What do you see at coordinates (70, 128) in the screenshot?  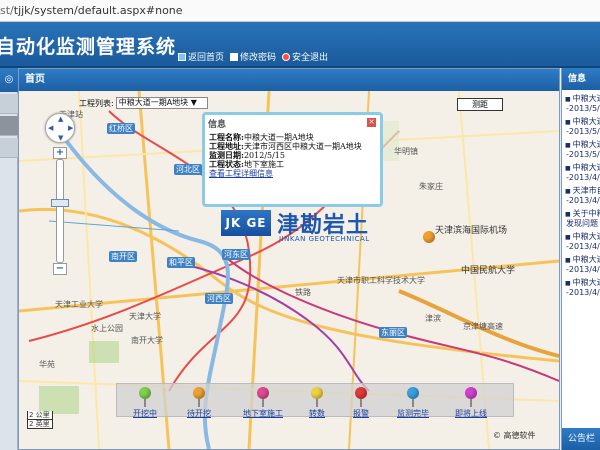 I see `pan-right-icon: ▶` at bounding box center [70, 128].